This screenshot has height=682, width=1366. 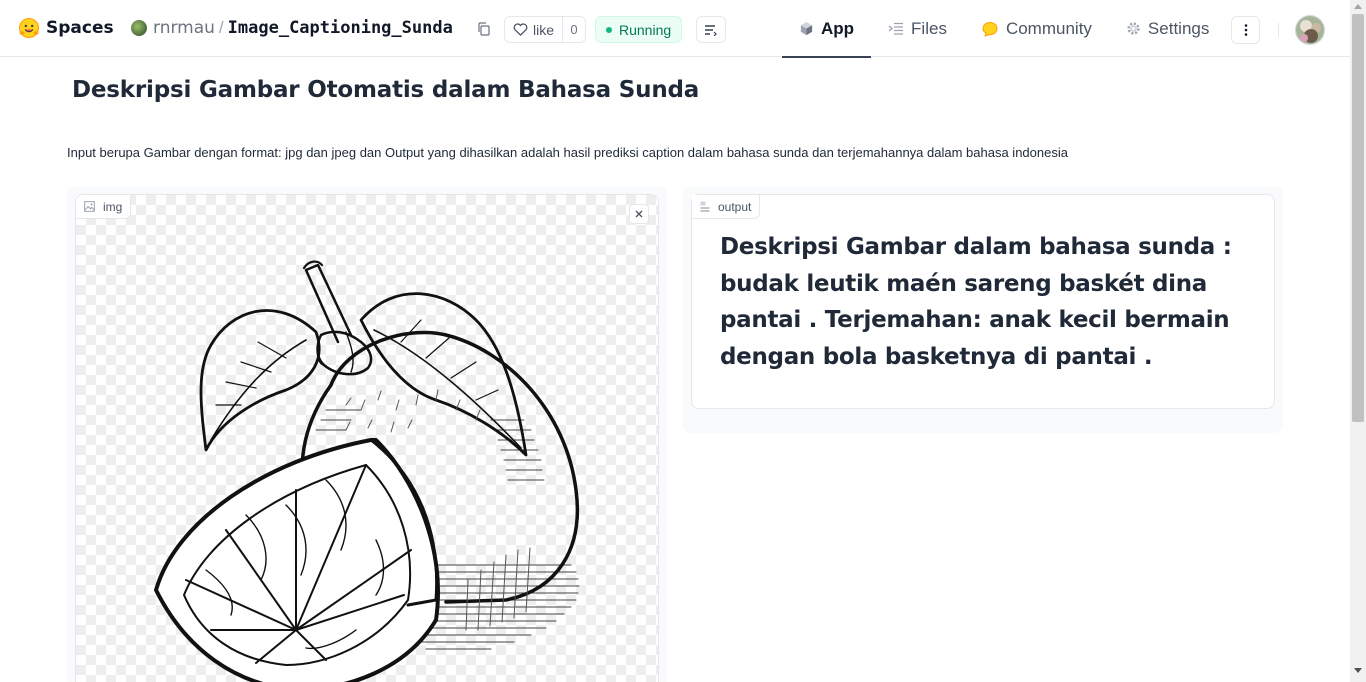 I want to click on space-tabs: App Files Community Settings, so click(x=1004, y=29).